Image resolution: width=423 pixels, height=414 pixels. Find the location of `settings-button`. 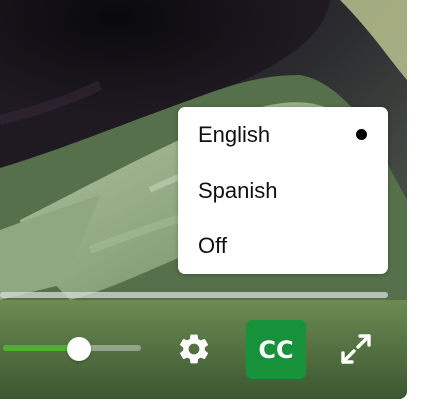

settings-button is located at coordinates (194, 349).